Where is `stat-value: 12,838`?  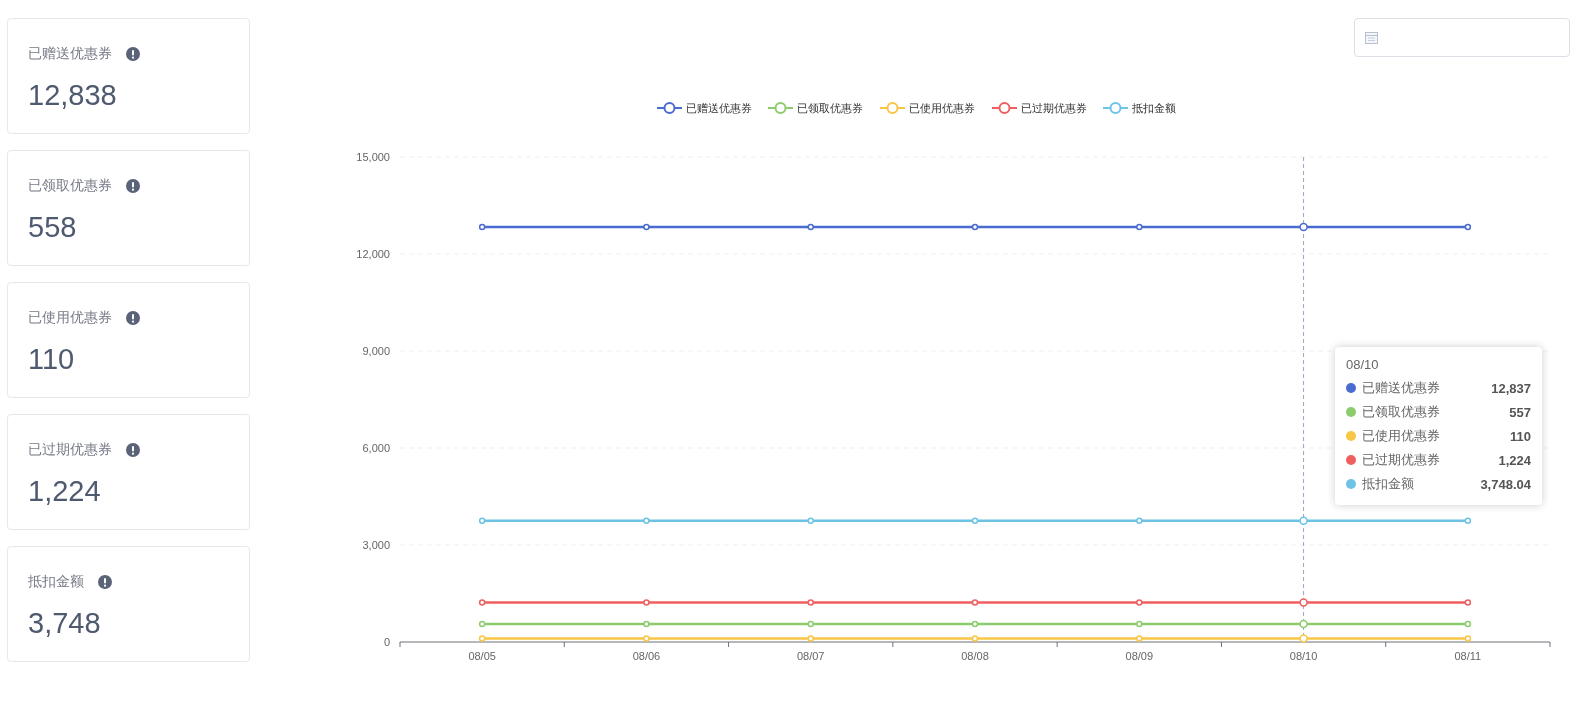
stat-value: 12,838 is located at coordinates (73, 95).